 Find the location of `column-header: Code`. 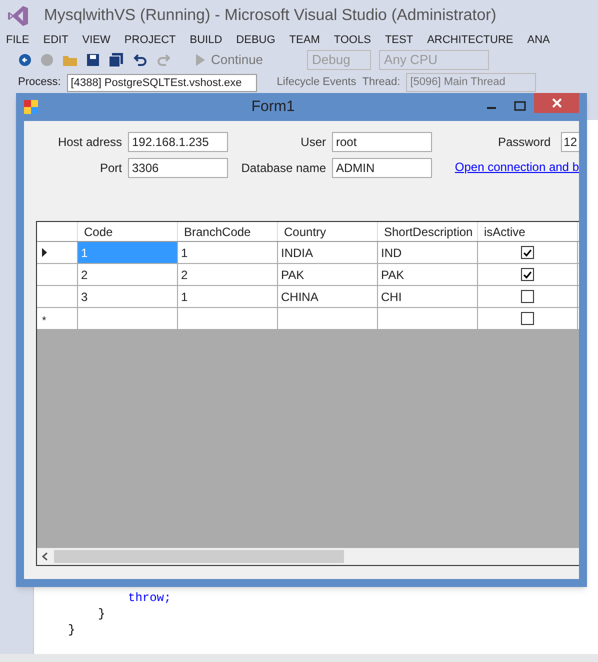

column-header: Code is located at coordinates (128, 231).